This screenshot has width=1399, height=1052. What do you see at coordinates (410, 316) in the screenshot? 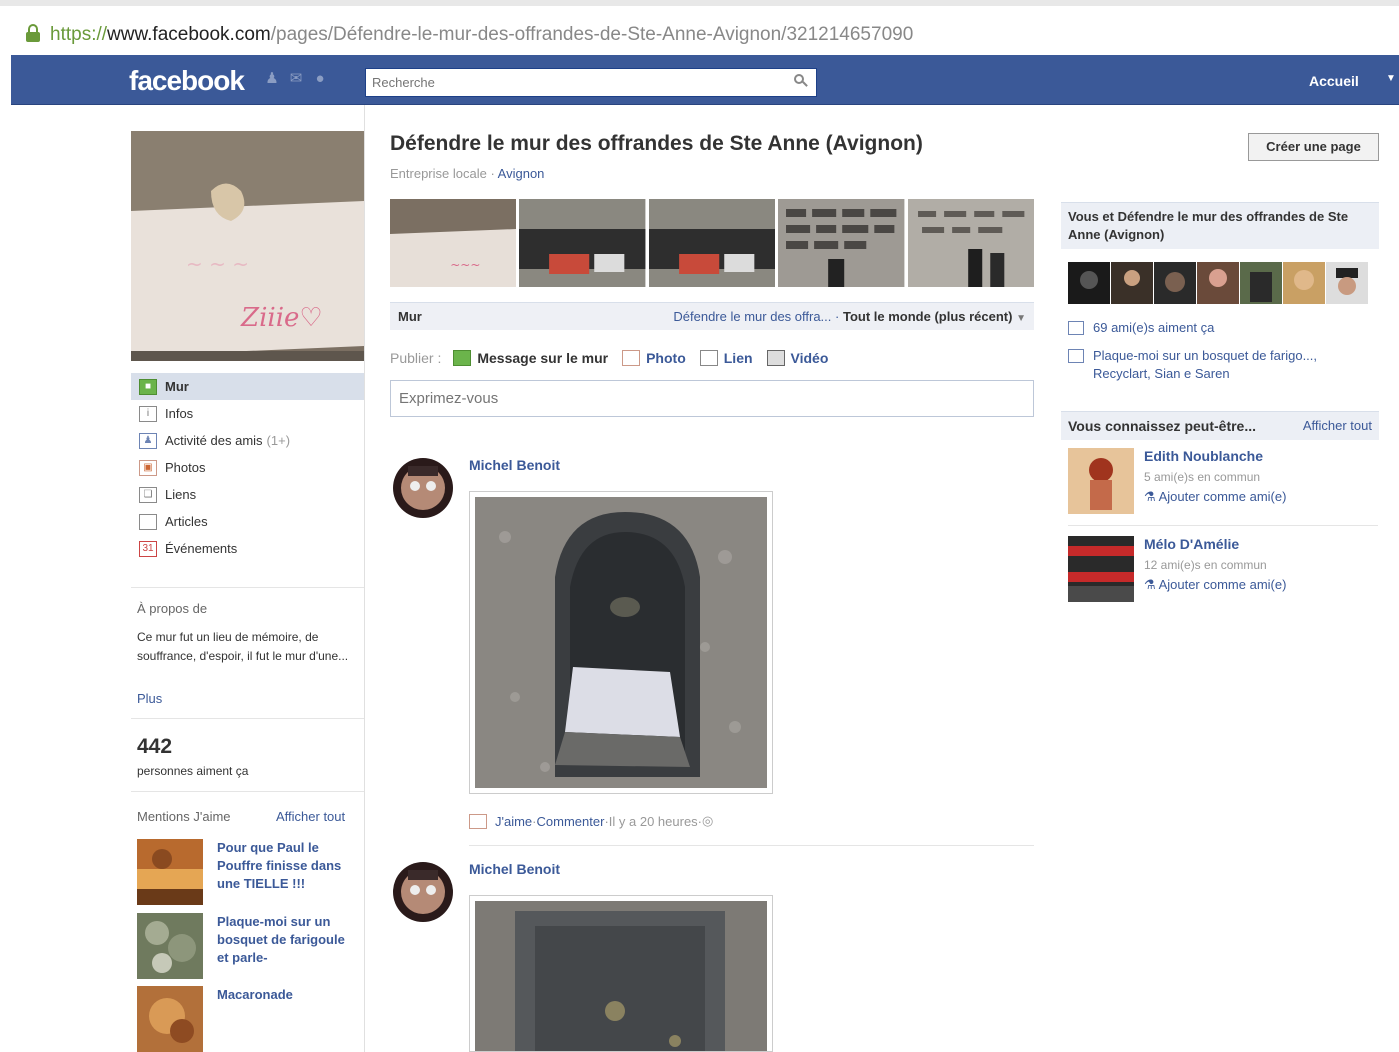
I see `wall-tab-label: Mur` at bounding box center [410, 316].